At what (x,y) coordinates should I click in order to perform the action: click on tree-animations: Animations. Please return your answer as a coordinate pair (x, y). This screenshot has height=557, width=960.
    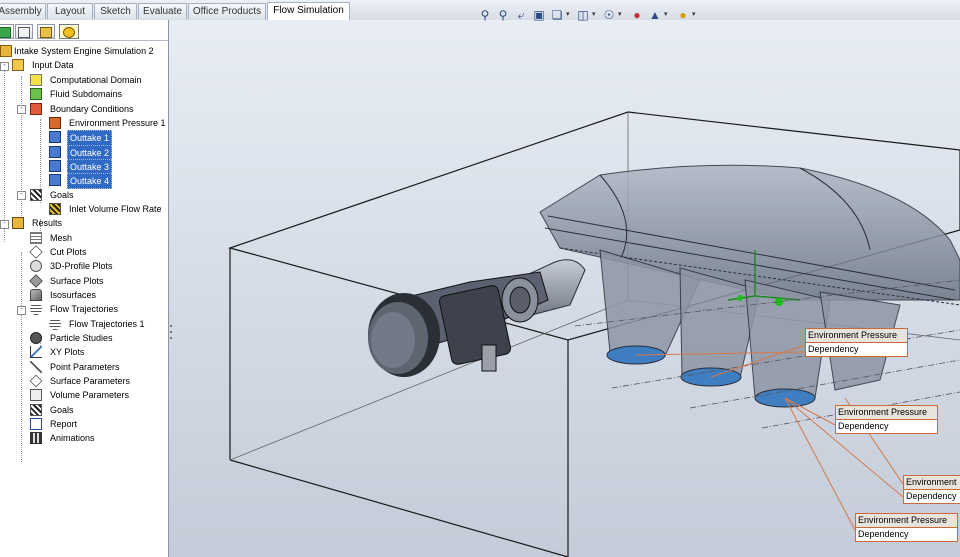
    Looking at the image, I should click on (99, 438).